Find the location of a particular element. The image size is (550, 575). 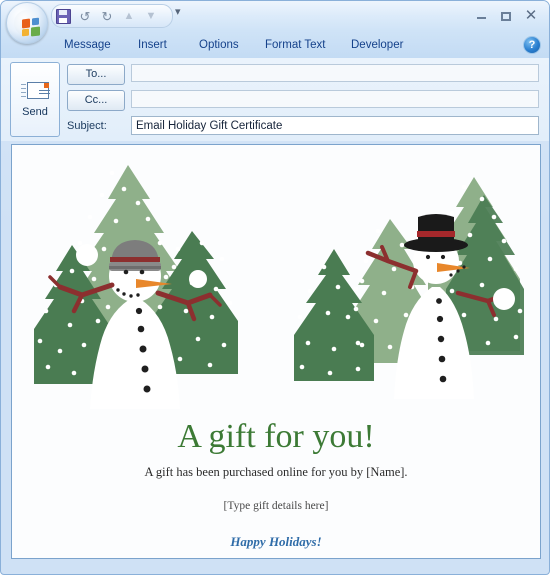

redo-icon: ↻ is located at coordinates (107, 16).